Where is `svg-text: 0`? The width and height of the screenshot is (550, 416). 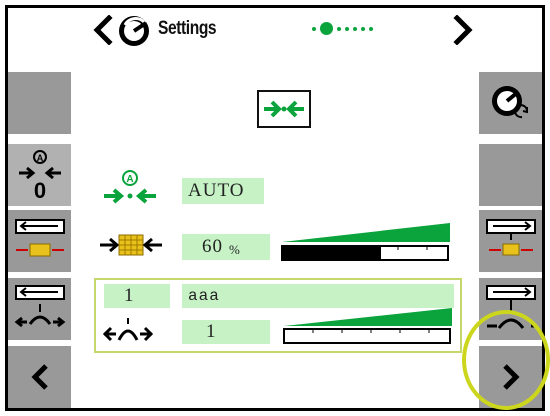 svg-text: 0 is located at coordinates (39, 189).